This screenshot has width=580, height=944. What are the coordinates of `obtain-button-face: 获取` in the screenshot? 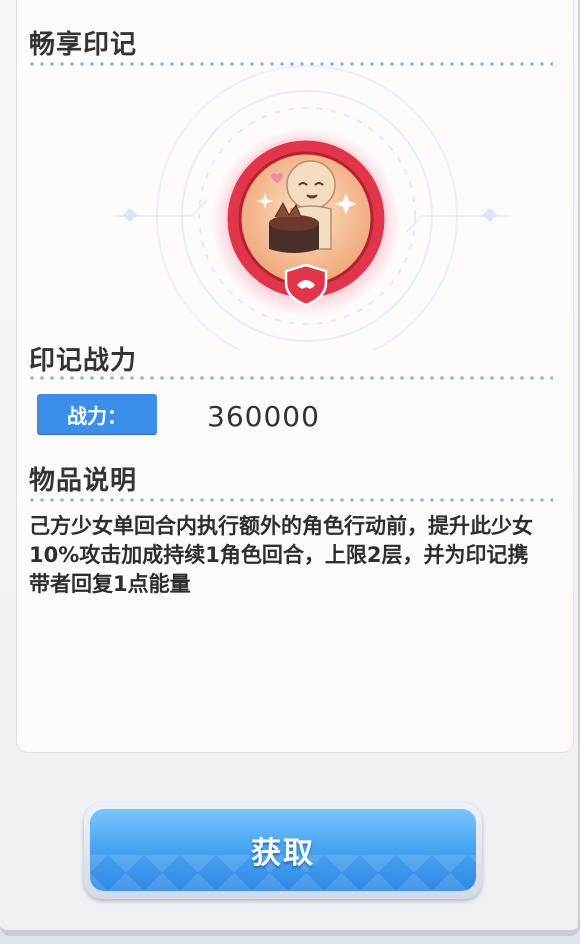 It's located at (283, 850).